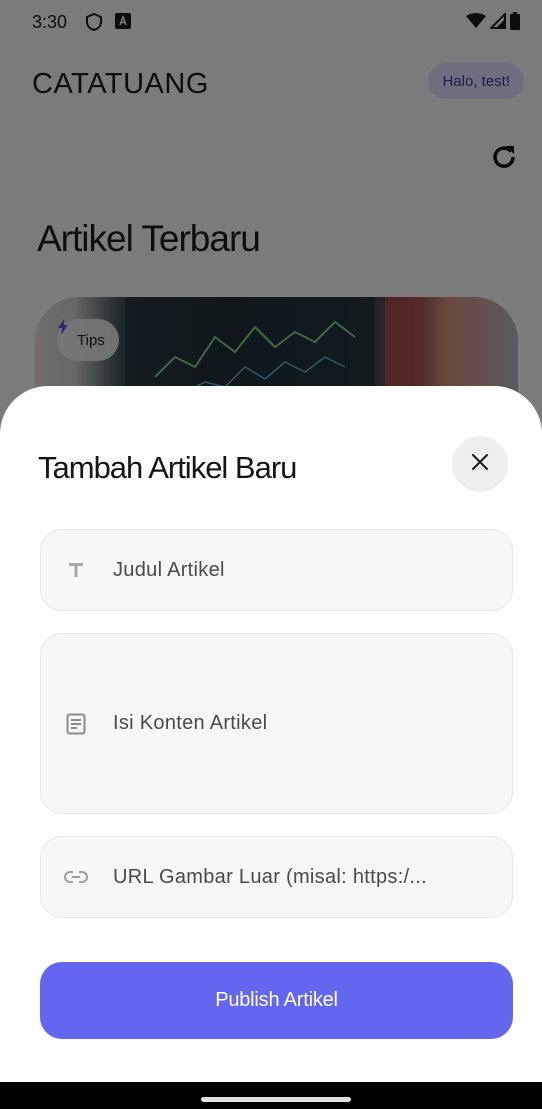 The image size is (542, 1109). Describe the element at coordinates (169, 569) in the screenshot. I see `article-title-placeholder: Judul Artikel` at that location.